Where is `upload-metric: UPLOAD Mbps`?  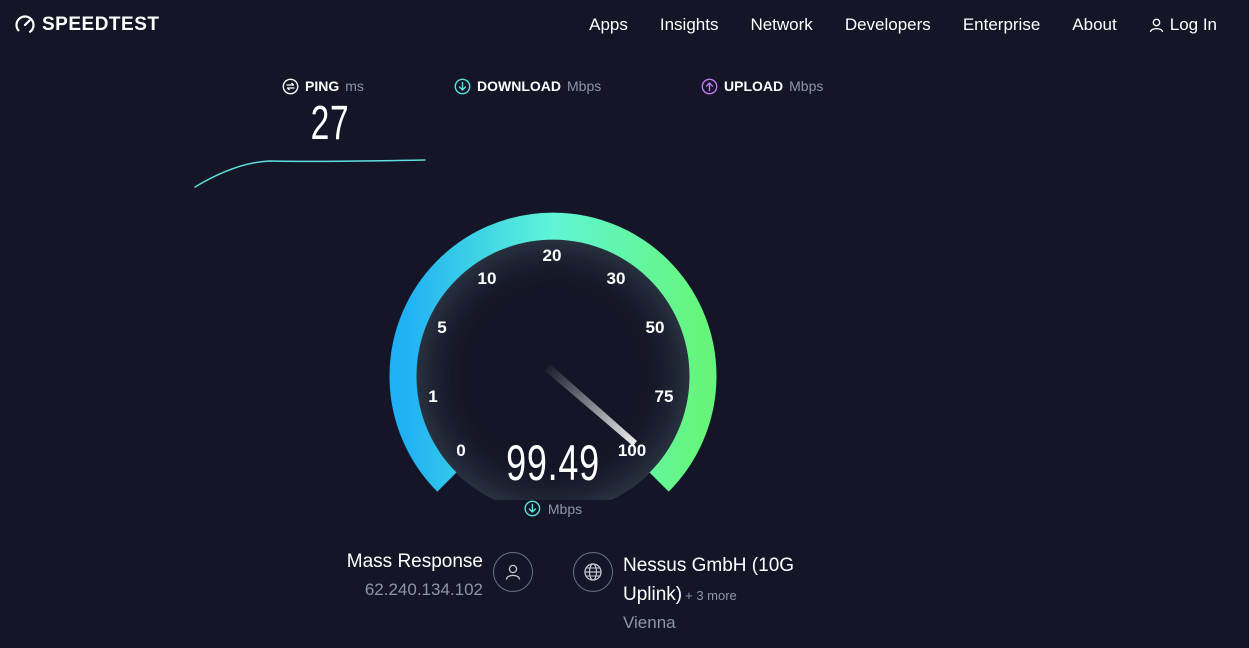 upload-metric: UPLOAD Mbps is located at coordinates (762, 86).